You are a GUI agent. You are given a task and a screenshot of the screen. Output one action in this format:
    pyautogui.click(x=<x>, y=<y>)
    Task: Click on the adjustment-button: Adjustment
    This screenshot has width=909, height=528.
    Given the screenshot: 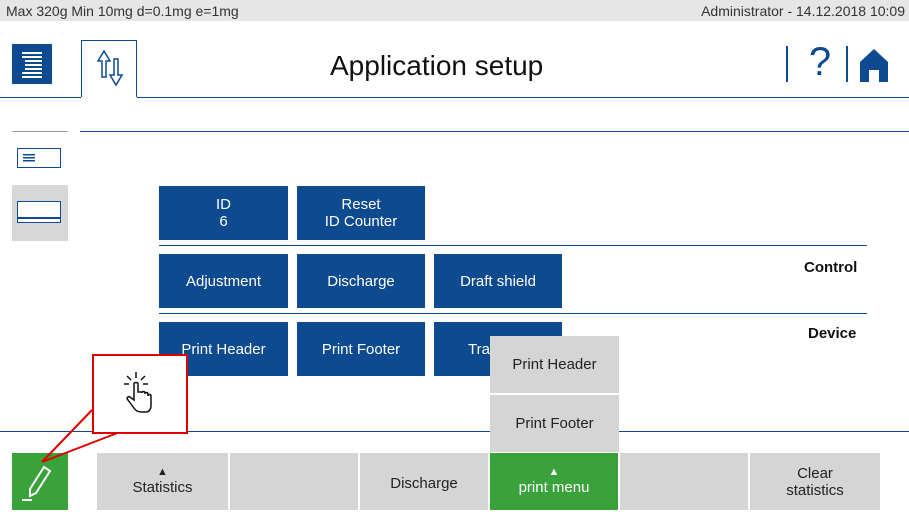 What is the action you would take?
    pyautogui.click(x=223, y=281)
    